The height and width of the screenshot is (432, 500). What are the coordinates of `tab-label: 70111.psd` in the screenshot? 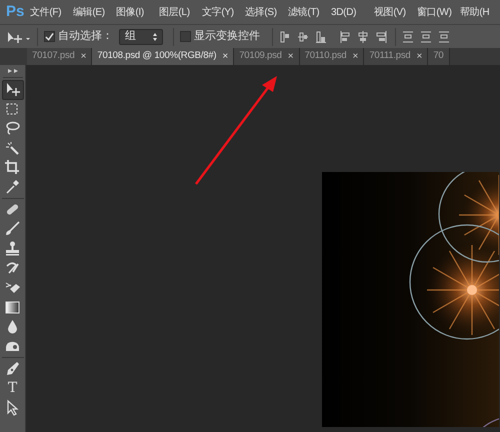 It's located at (389, 56).